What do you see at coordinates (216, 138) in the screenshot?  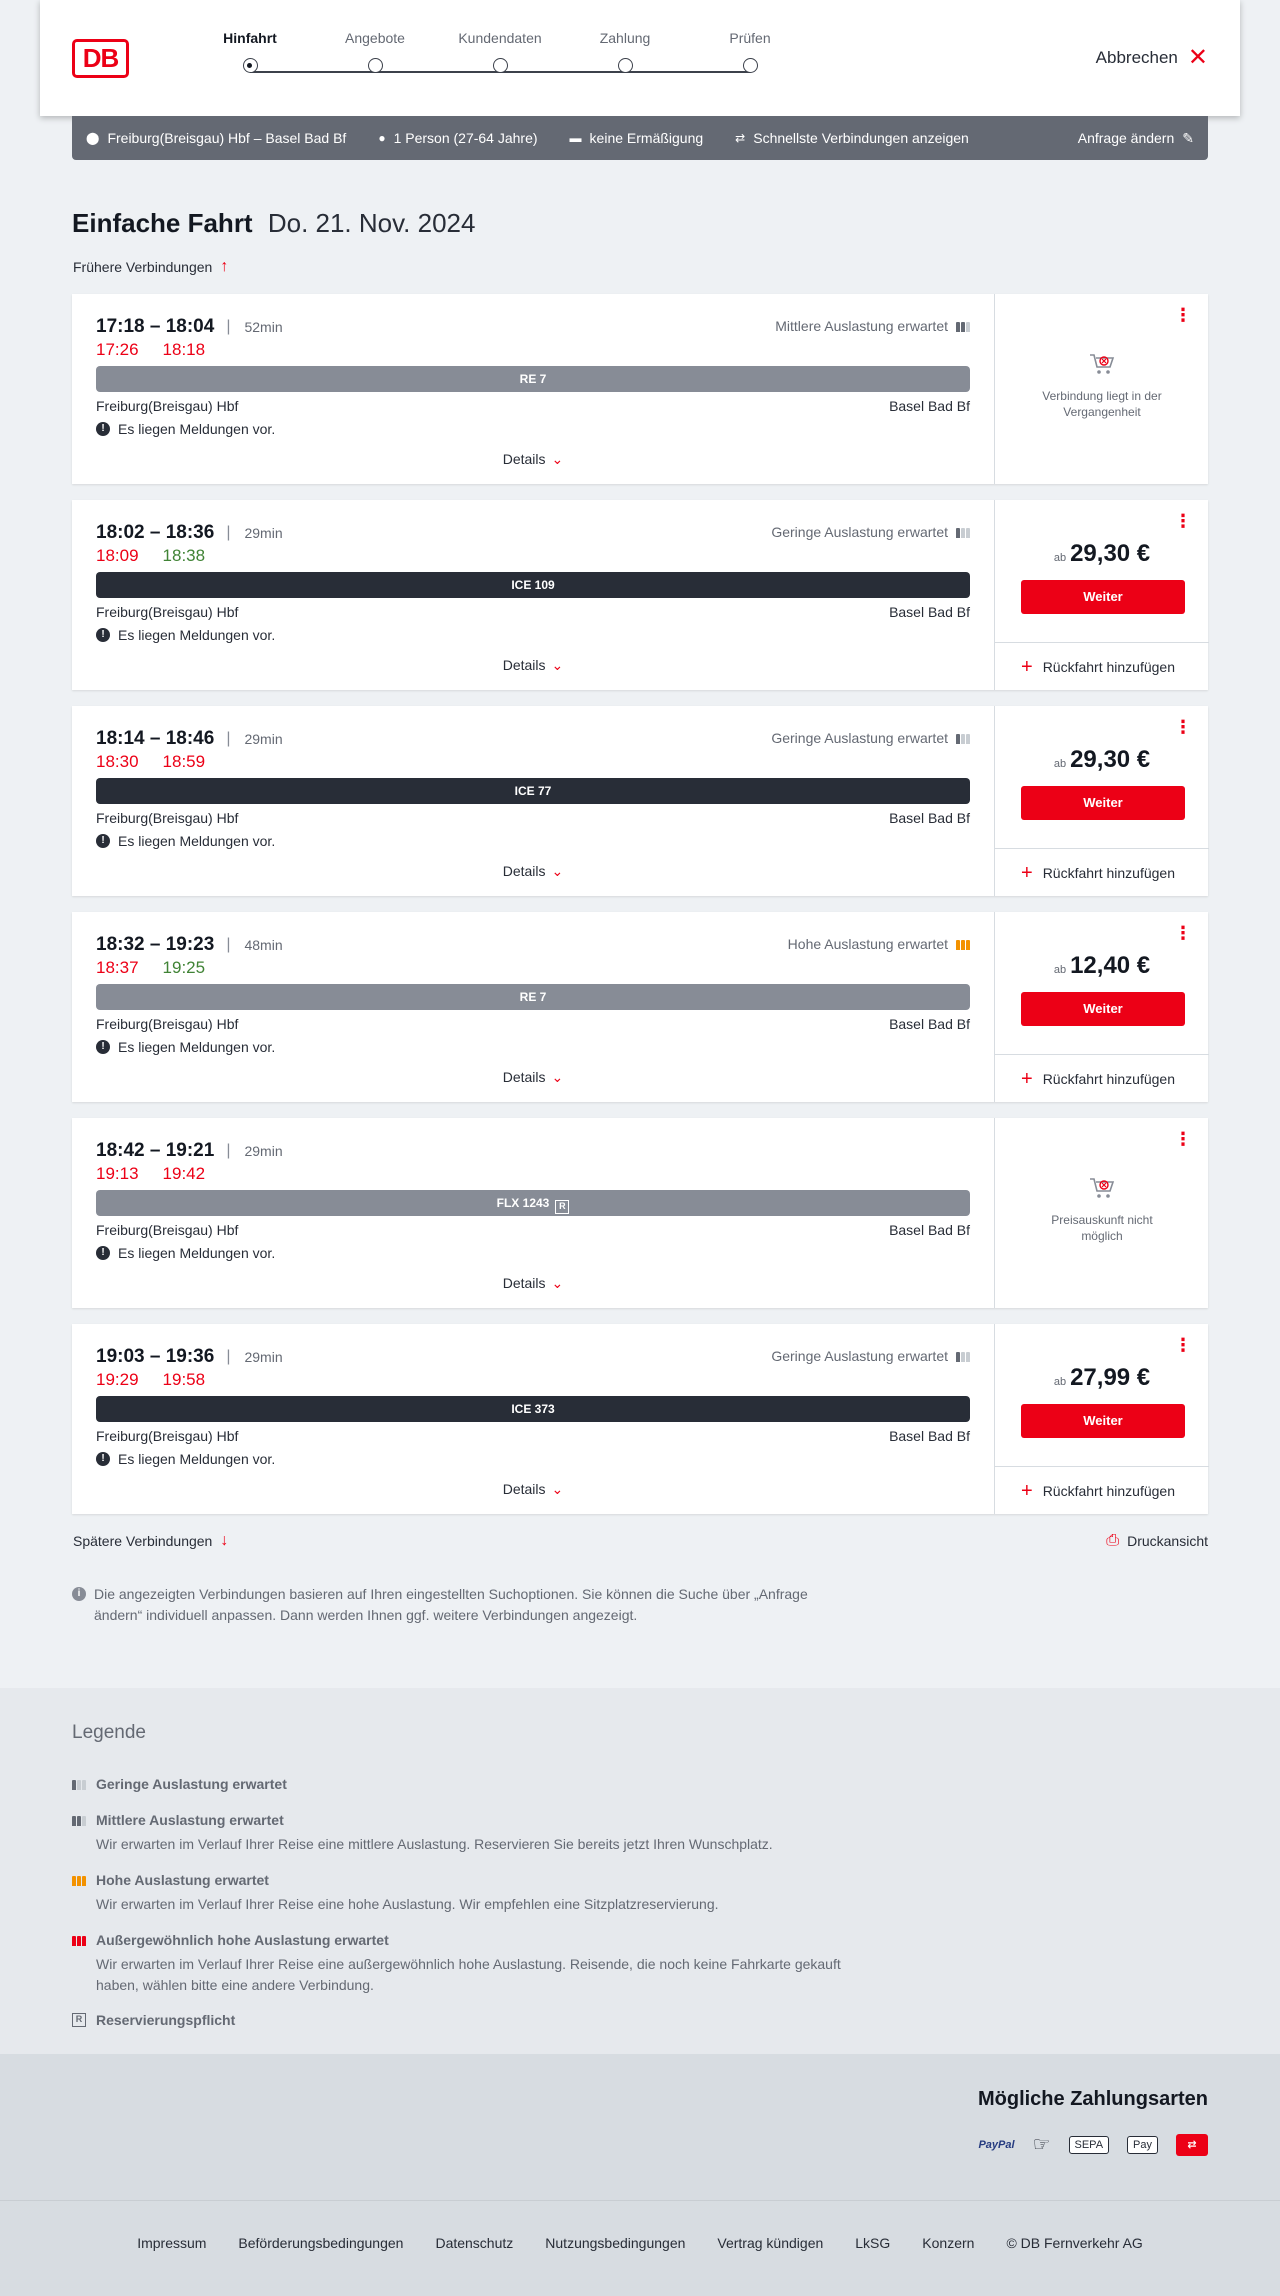 I see `route-summary: ⬤ Freiburg(Breisgau) Hbf – Basel Bad Bf` at bounding box center [216, 138].